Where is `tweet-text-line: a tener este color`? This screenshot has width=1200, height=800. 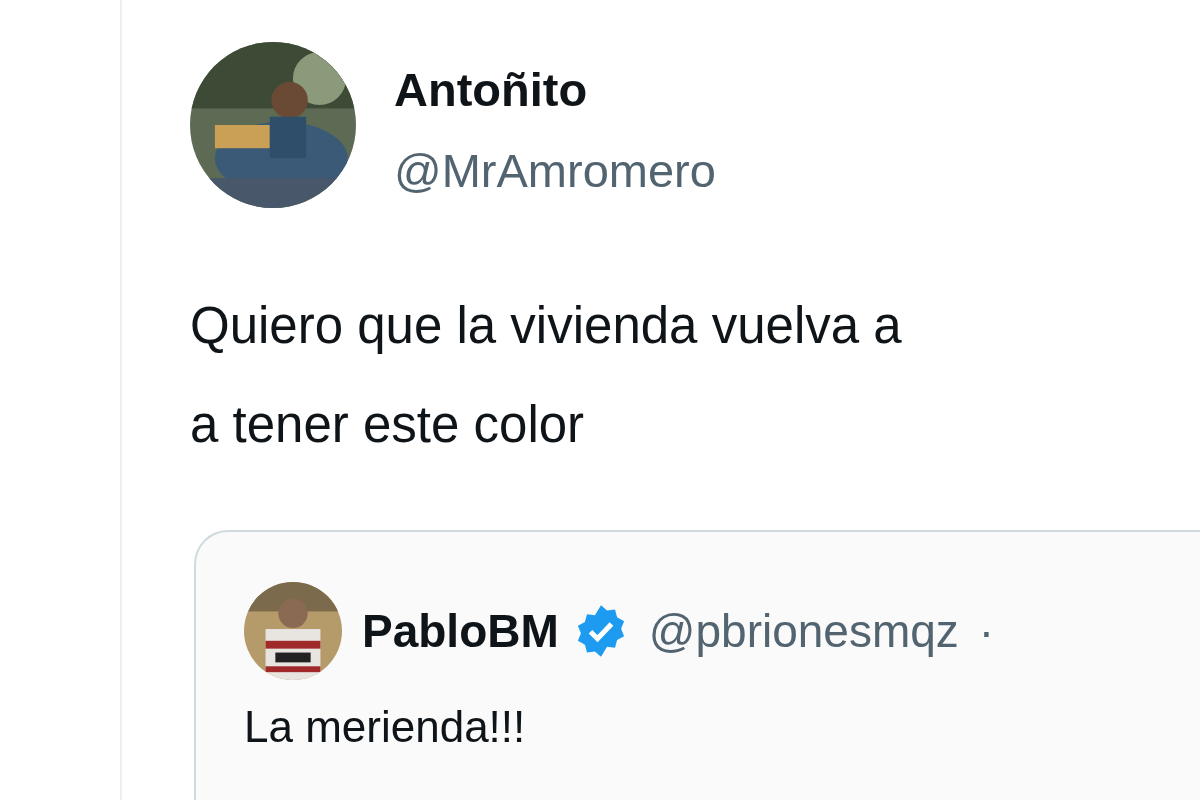
tweet-text-line: a tener este color is located at coordinates (387, 424).